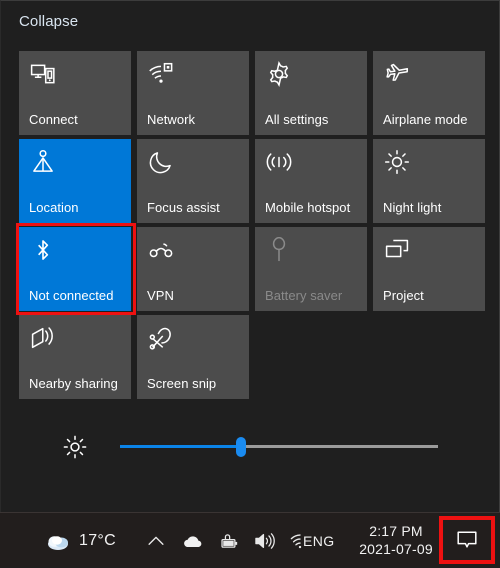 This screenshot has height=568, width=500. I want to click on tile-battery-saver: Battery saver, so click(311, 269).